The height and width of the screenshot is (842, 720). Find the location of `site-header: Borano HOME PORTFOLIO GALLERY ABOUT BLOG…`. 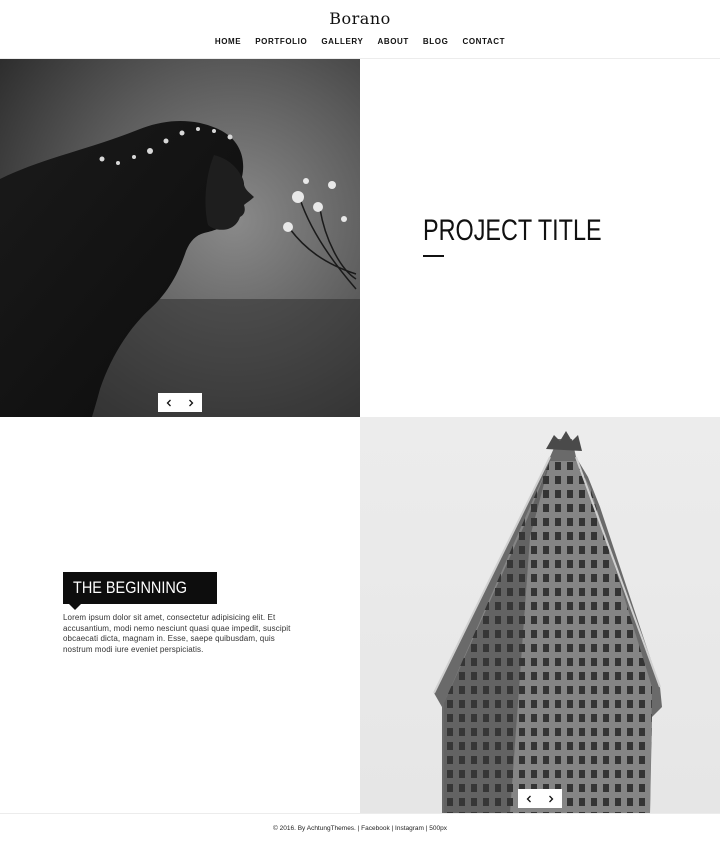

site-header: Borano HOME PORTFOLIO GALLERY ABOUT BLOG… is located at coordinates (360, 29).